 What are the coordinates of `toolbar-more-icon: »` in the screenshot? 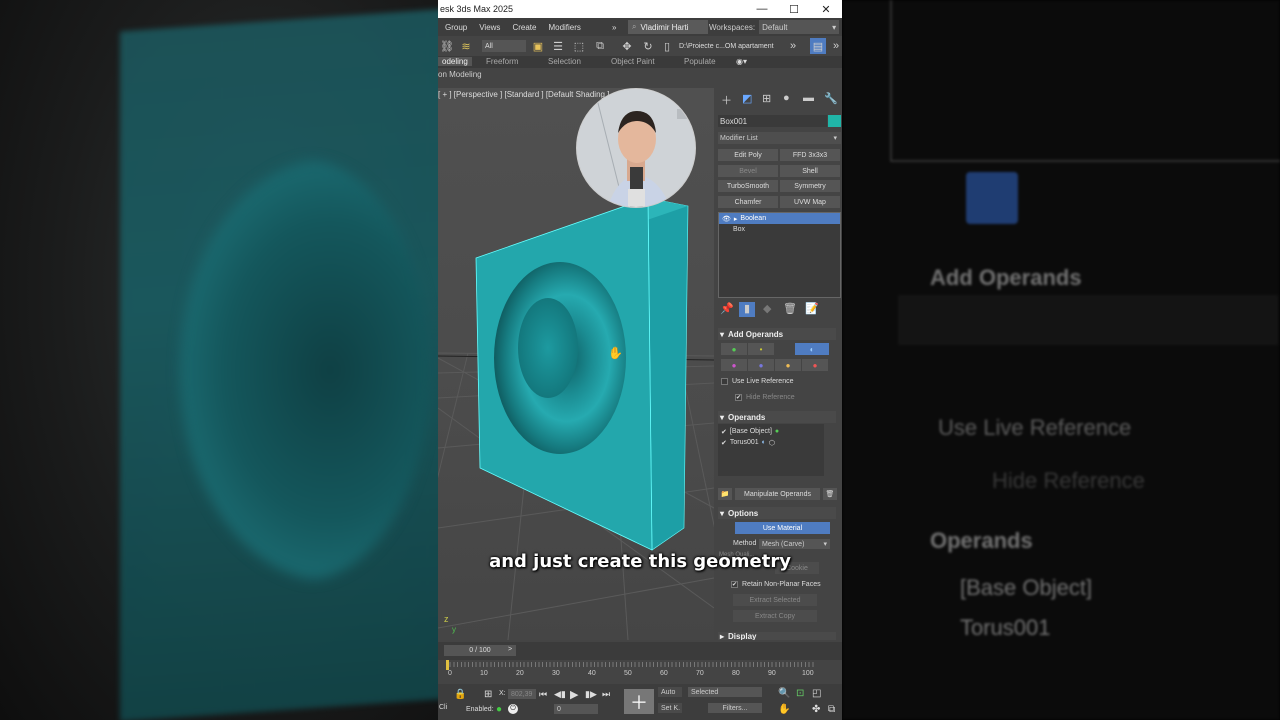 It's located at (793, 46).